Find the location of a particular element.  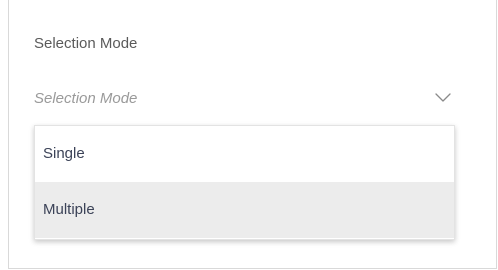

selection-mode-select: Selection Mode is located at coordinates (244, 100).